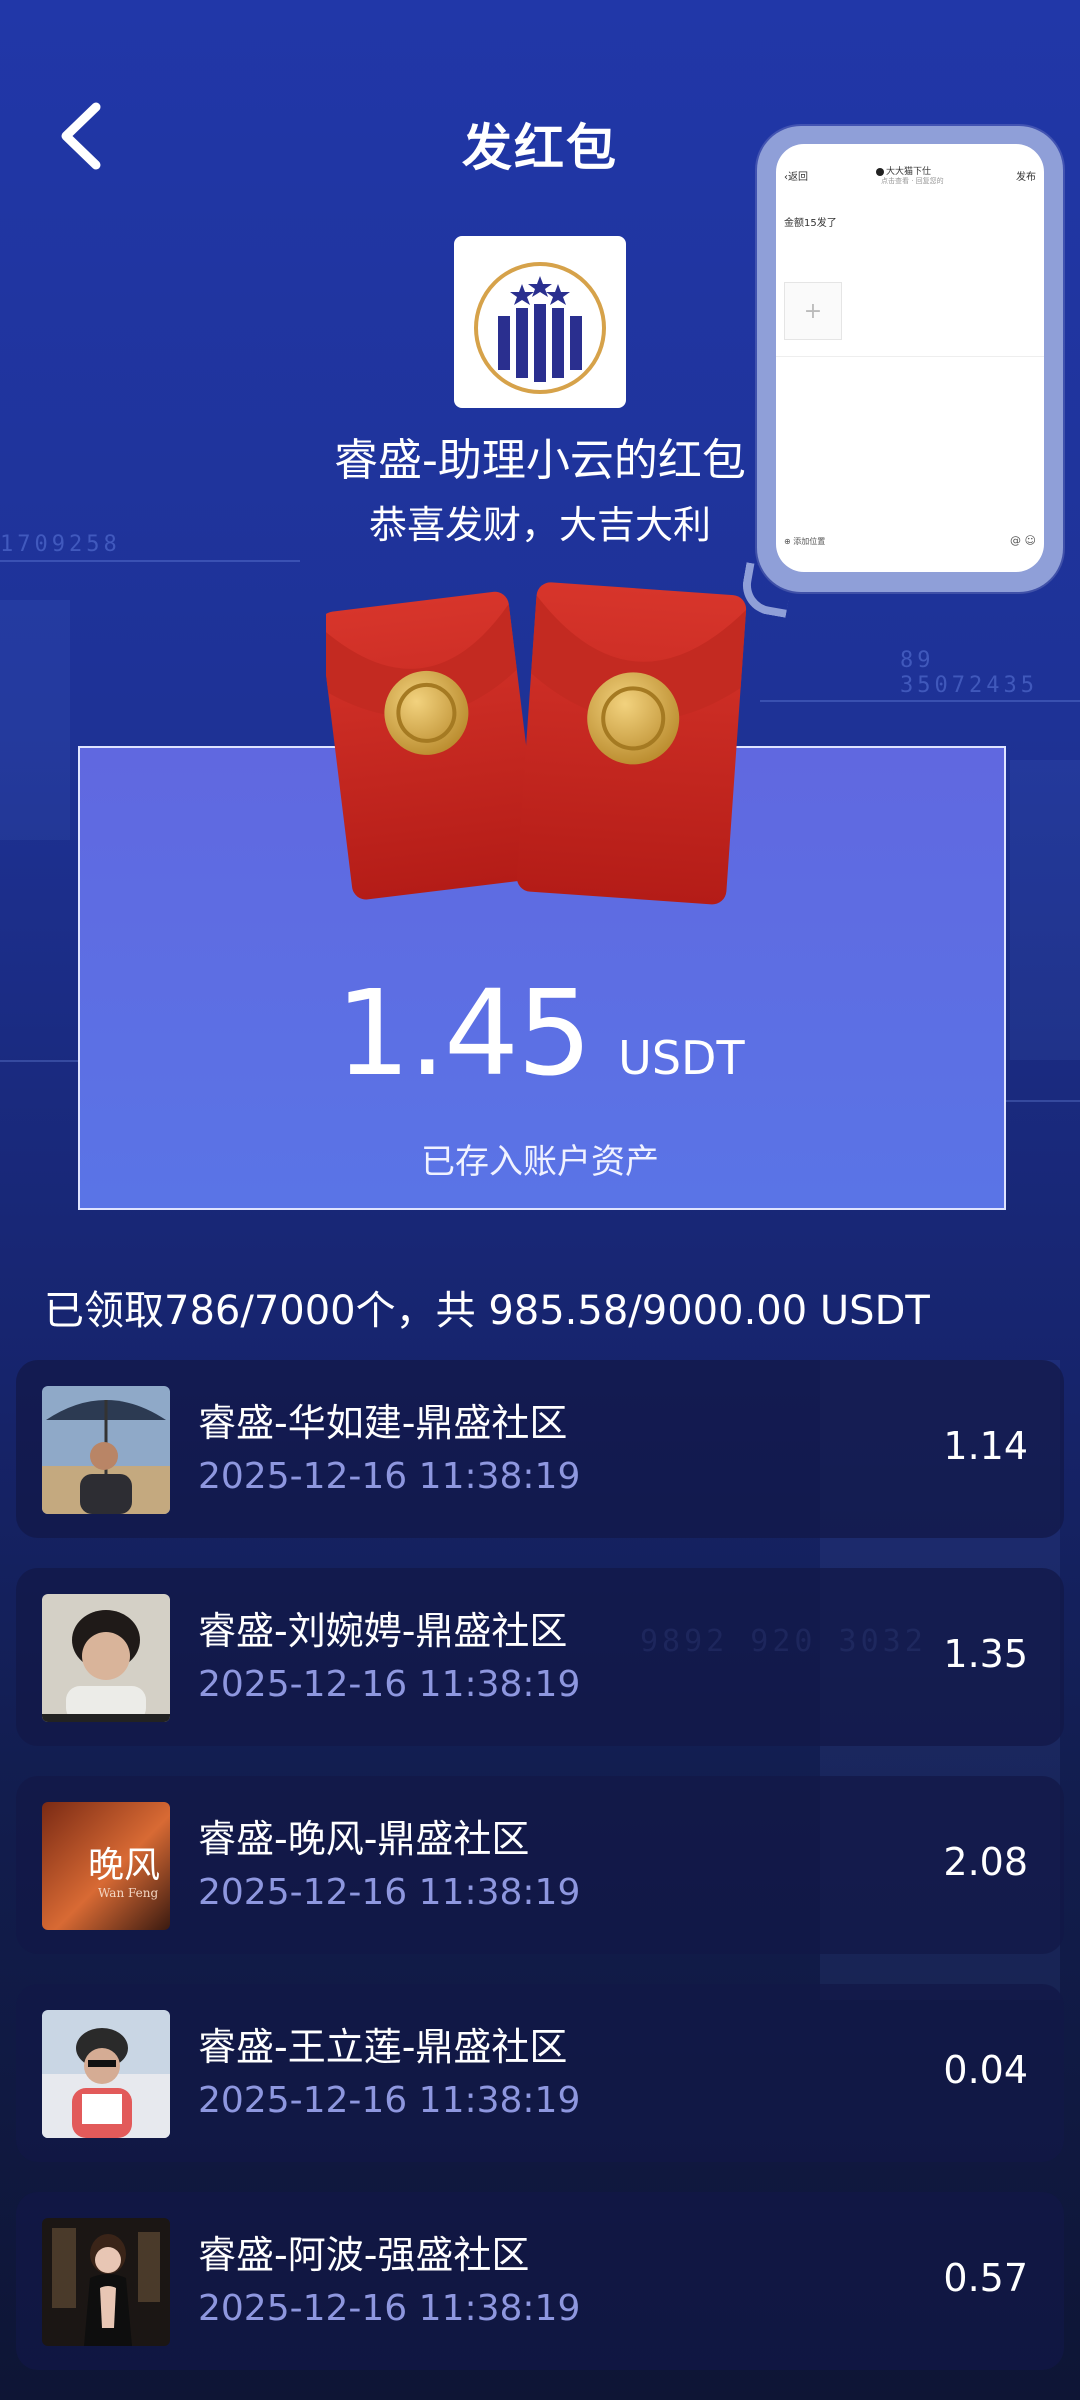 Image resolution: width=1080 pixels, height=2400 pixels. What do you see at coordinates (124, 1865) in the screenshot?
I see `avatar-title: 晚风` at bounding box center [124, 1865].